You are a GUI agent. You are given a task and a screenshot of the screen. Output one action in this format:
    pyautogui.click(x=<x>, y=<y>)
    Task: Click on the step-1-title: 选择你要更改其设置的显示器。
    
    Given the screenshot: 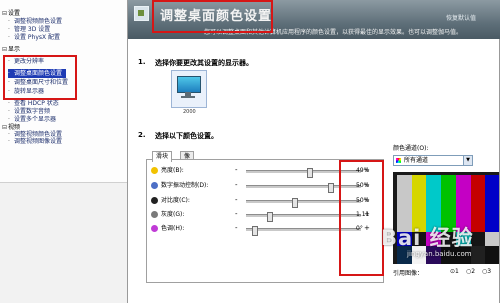 What is the action you would take?
    pyautogui.click(x=204, y=63)
    